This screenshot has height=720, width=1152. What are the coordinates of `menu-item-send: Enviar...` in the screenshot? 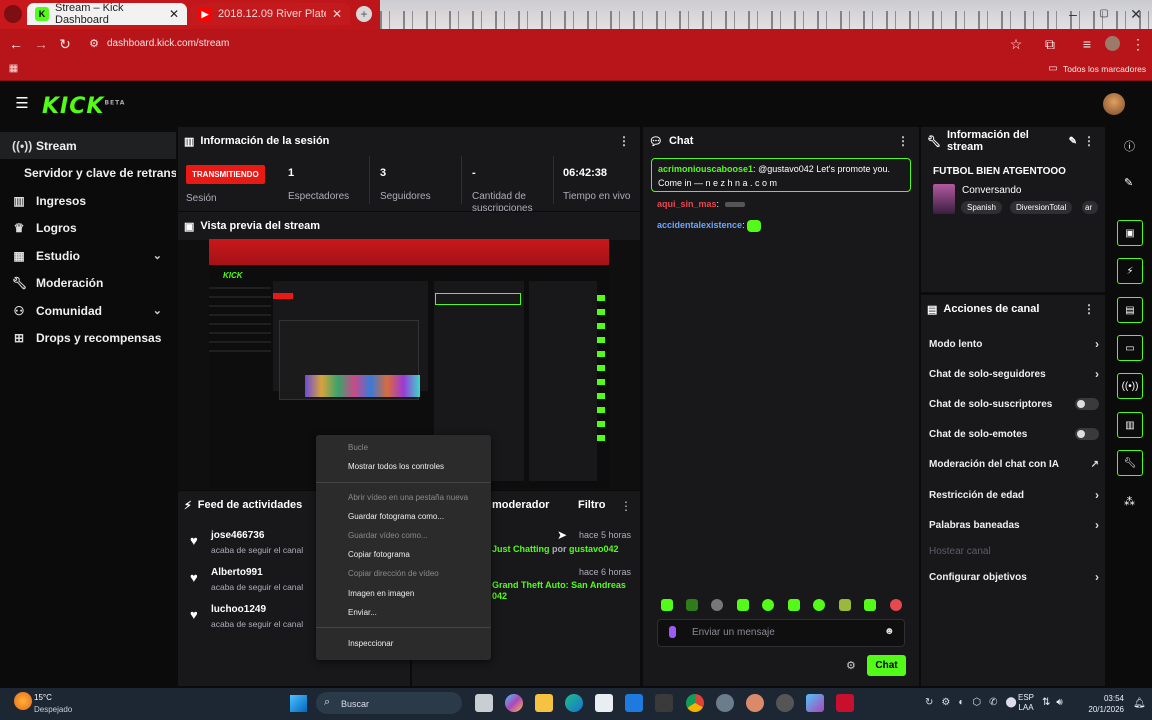 It's located at (362, 612).